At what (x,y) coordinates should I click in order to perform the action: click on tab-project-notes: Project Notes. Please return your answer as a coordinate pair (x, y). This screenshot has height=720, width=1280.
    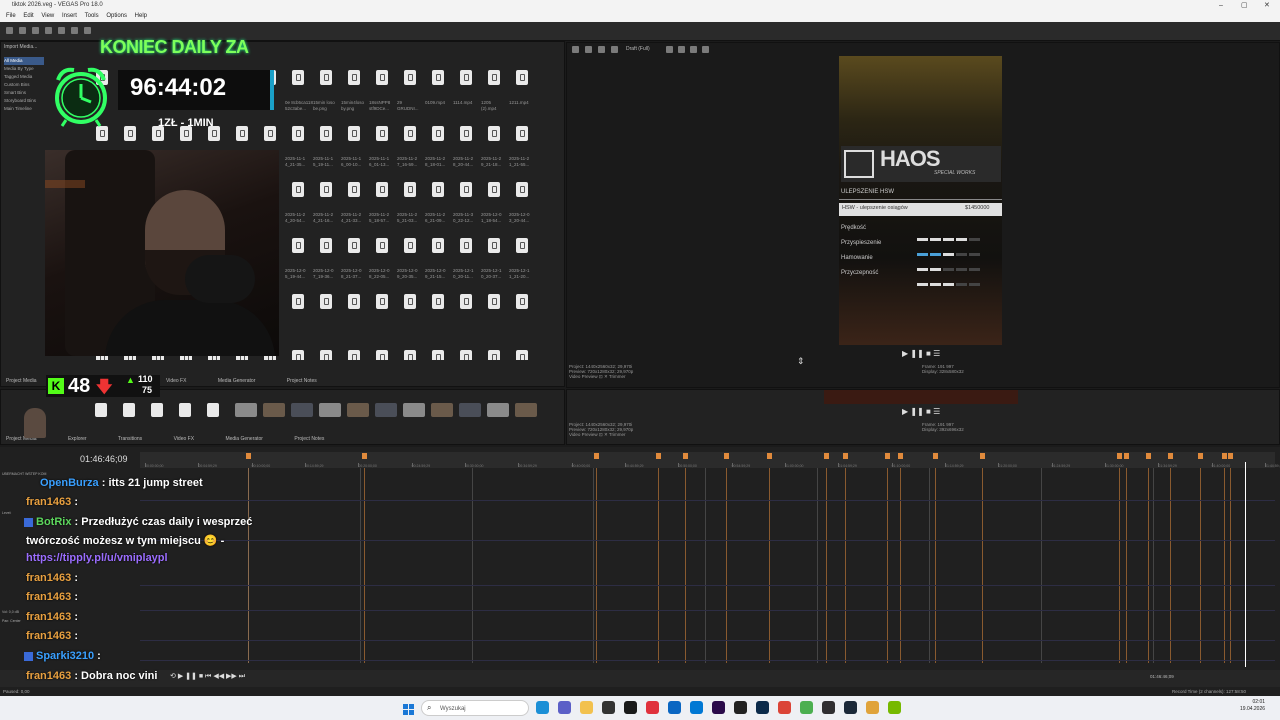
    Looking at the image, I should click on (302, 381).